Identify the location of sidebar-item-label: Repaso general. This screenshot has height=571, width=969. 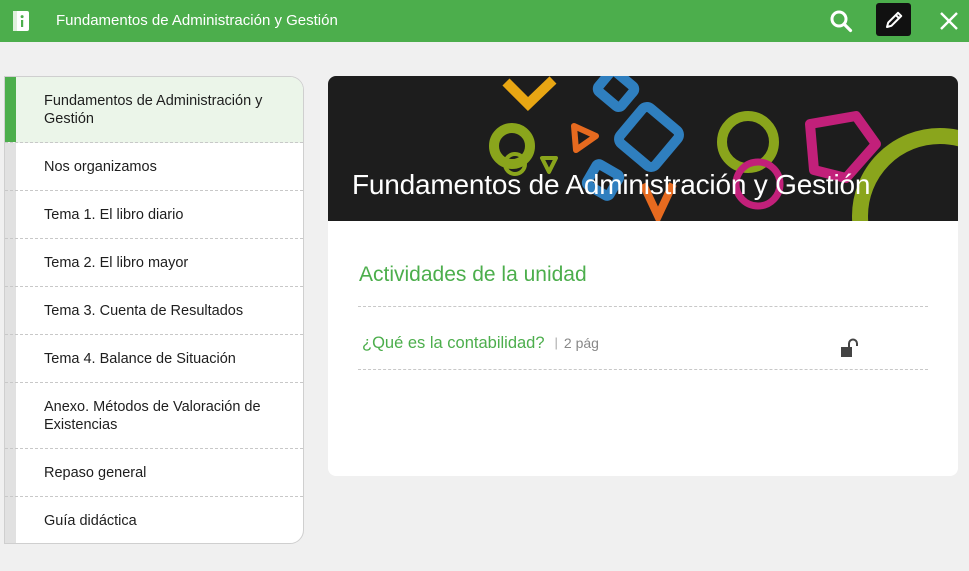
(95, 472).